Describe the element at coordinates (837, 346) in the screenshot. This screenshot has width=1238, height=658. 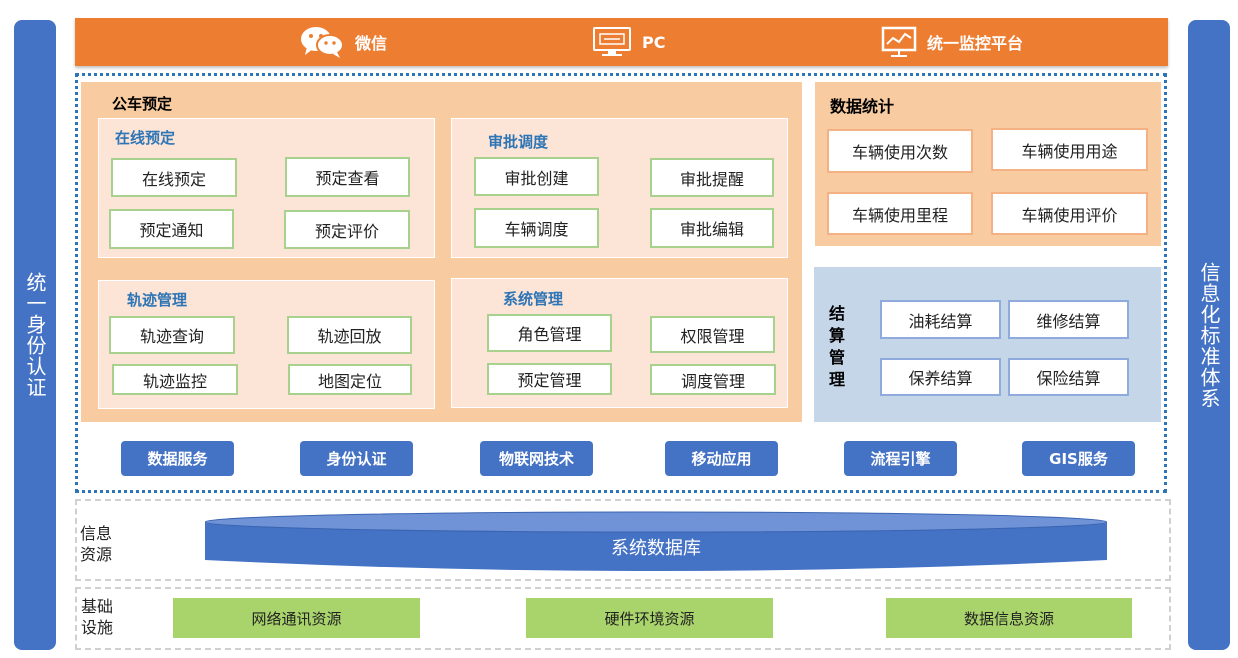
I see `settlement-title: 结算管理` at that location.